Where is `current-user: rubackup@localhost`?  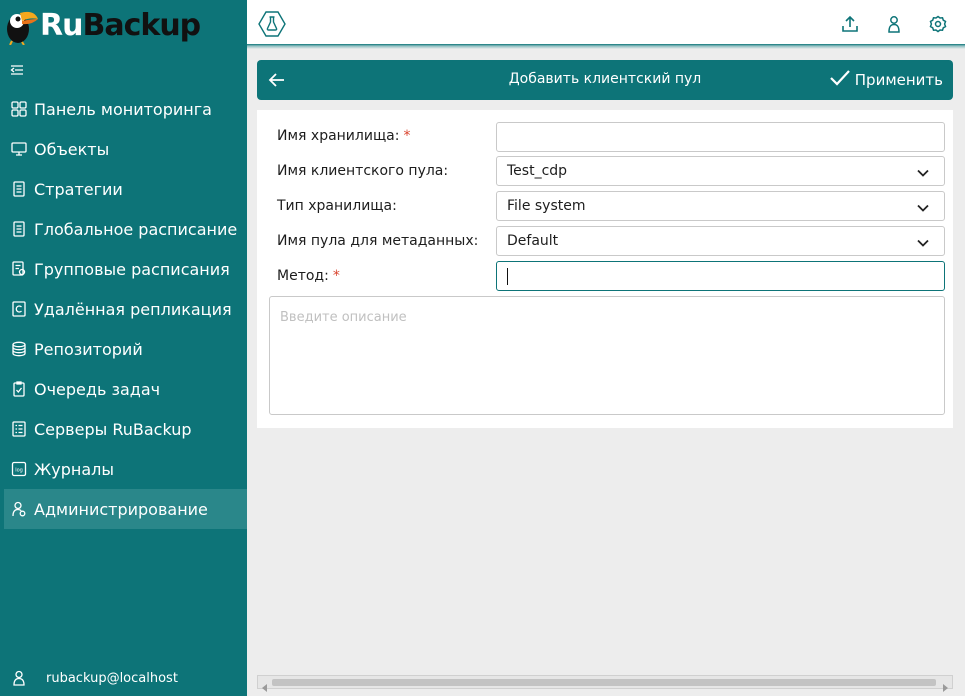
current-user: rubackup@localhost is located at coordinates (94, 678).